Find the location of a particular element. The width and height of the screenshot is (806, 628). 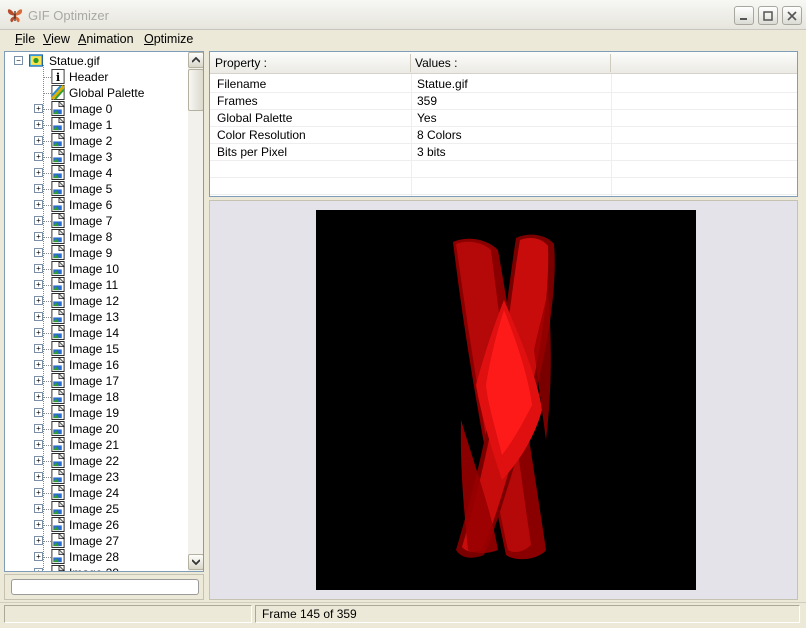

tree-item-image: + Image 6 is located at coordinates (95, 205).